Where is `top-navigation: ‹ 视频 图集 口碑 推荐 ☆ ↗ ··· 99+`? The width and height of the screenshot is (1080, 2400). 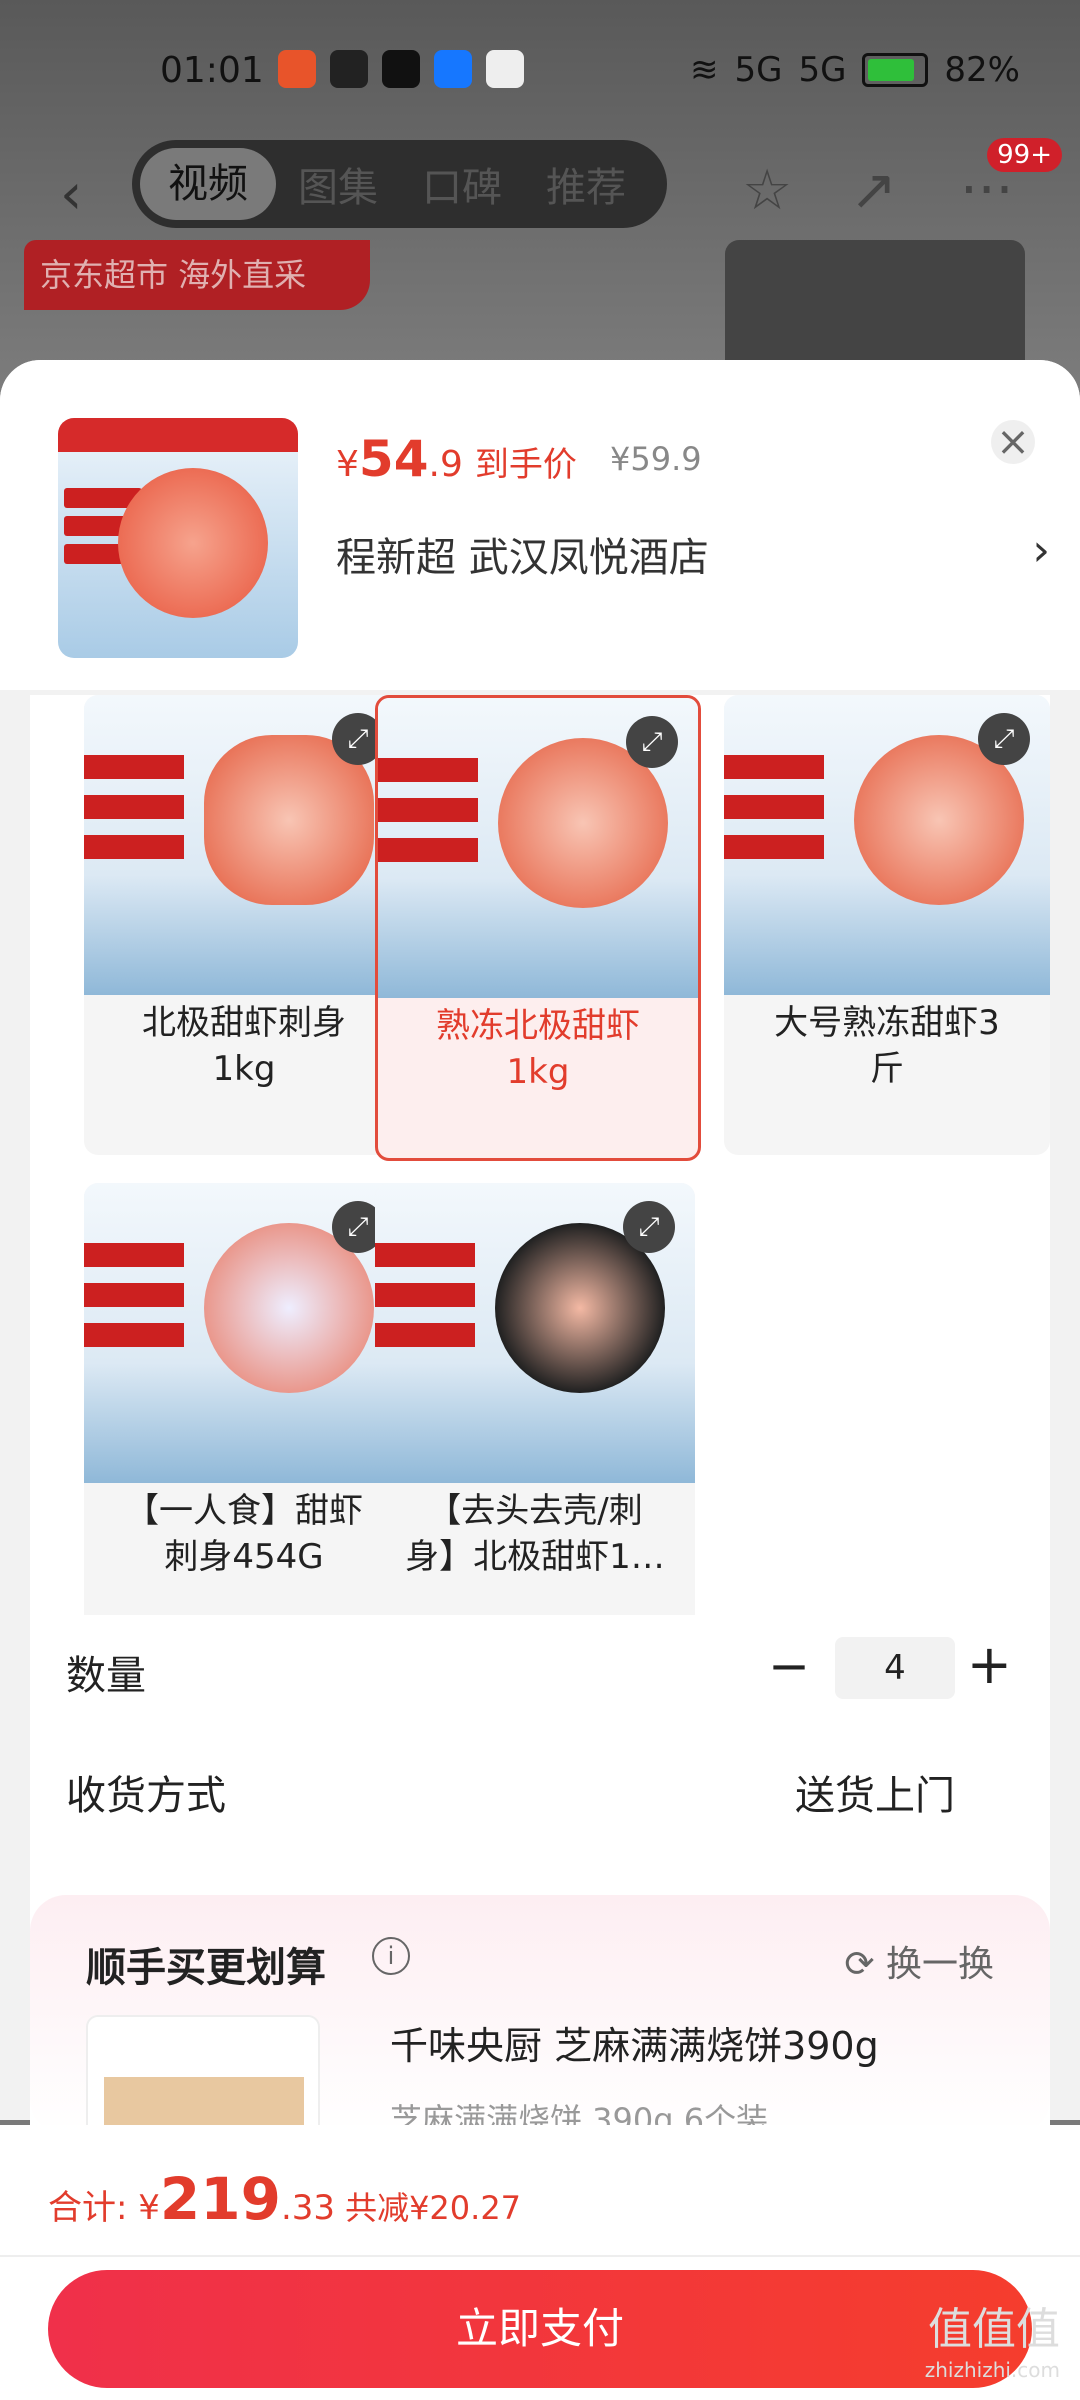
top-navigation: ‹ 视频 图集 口碑 推荐 ☆ ↗ ··· 99+ is located at coordinates (540, 184).